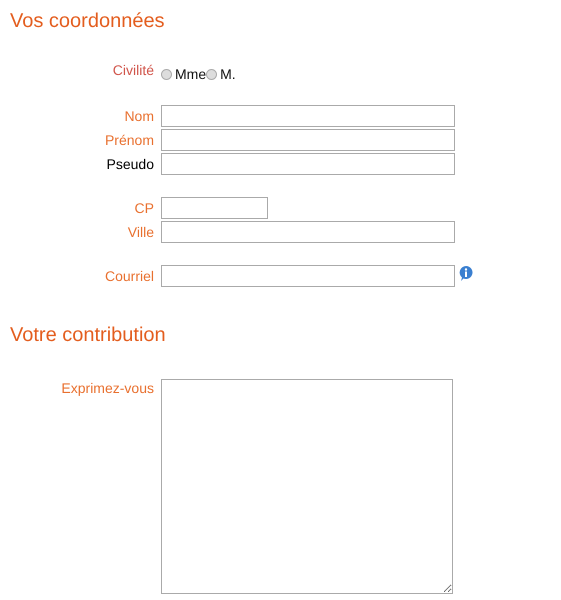 This screenshot has width=561, height=600. I want to click on field-label: Civilité, so click(133, 70).